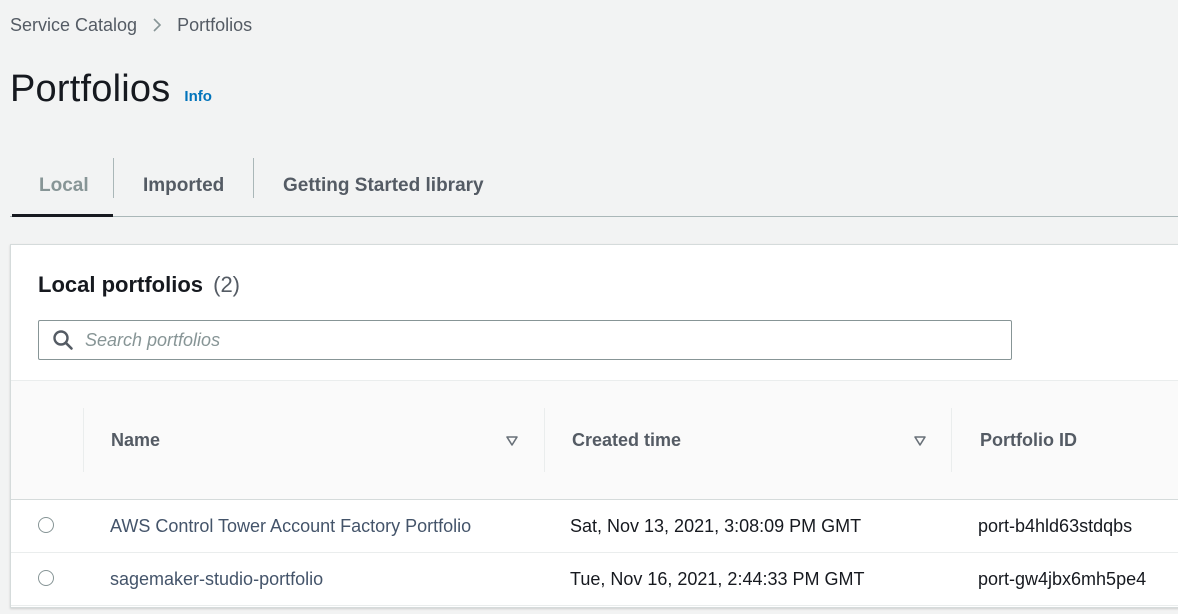 This screenshot has height=614, width=1178. I want to click on panel-title-text: Local portfolios, so click(120, 284).